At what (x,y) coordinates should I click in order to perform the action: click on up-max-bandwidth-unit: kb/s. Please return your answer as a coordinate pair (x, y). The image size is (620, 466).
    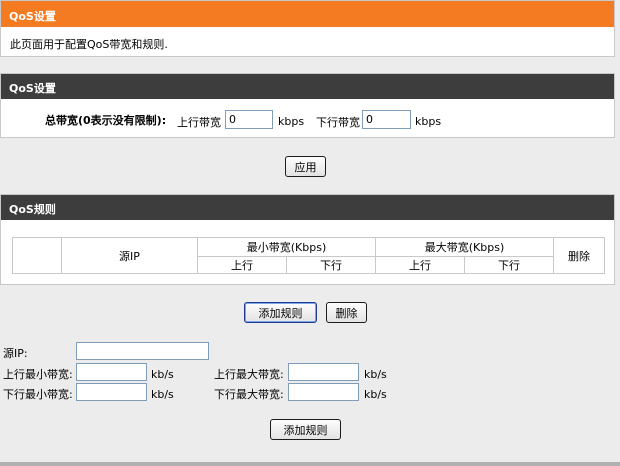
    Looking at the image, I should click on (375, 374).